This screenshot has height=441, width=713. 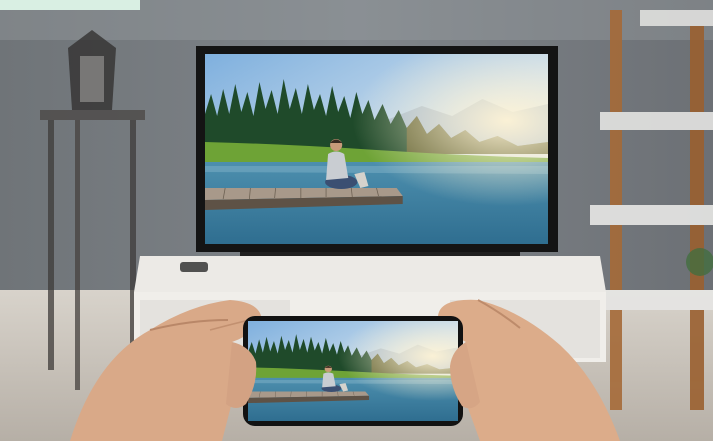 I want to click on smartphone, so click(x=353, y=371).